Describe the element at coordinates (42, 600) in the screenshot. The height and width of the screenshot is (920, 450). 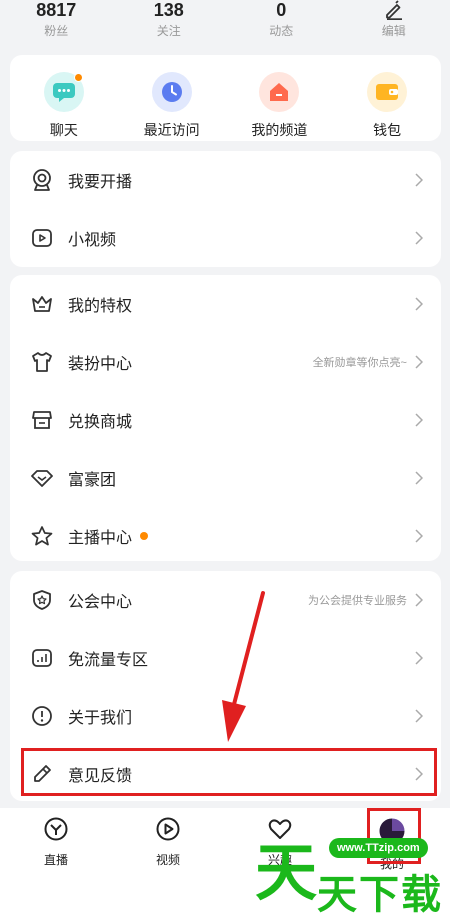
I see `shield-icon` at that location.